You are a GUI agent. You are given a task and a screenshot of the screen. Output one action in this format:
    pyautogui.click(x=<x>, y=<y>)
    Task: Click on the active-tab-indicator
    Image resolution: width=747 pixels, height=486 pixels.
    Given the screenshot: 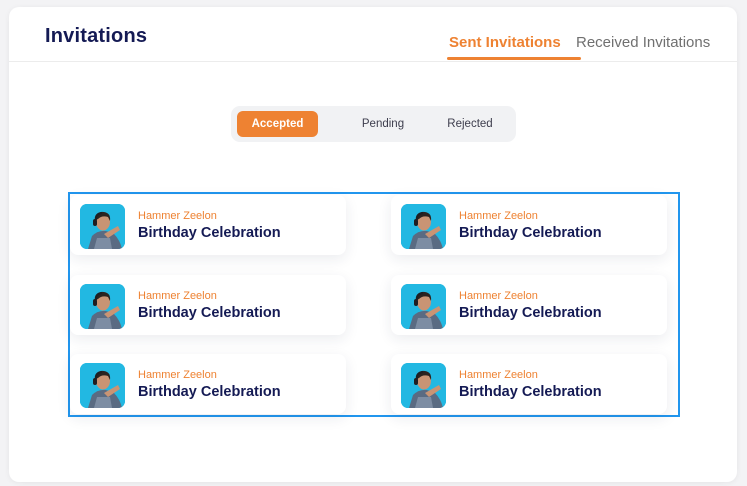 What is the action you would take?
    pyautogui.click(x=514, y=58)
    